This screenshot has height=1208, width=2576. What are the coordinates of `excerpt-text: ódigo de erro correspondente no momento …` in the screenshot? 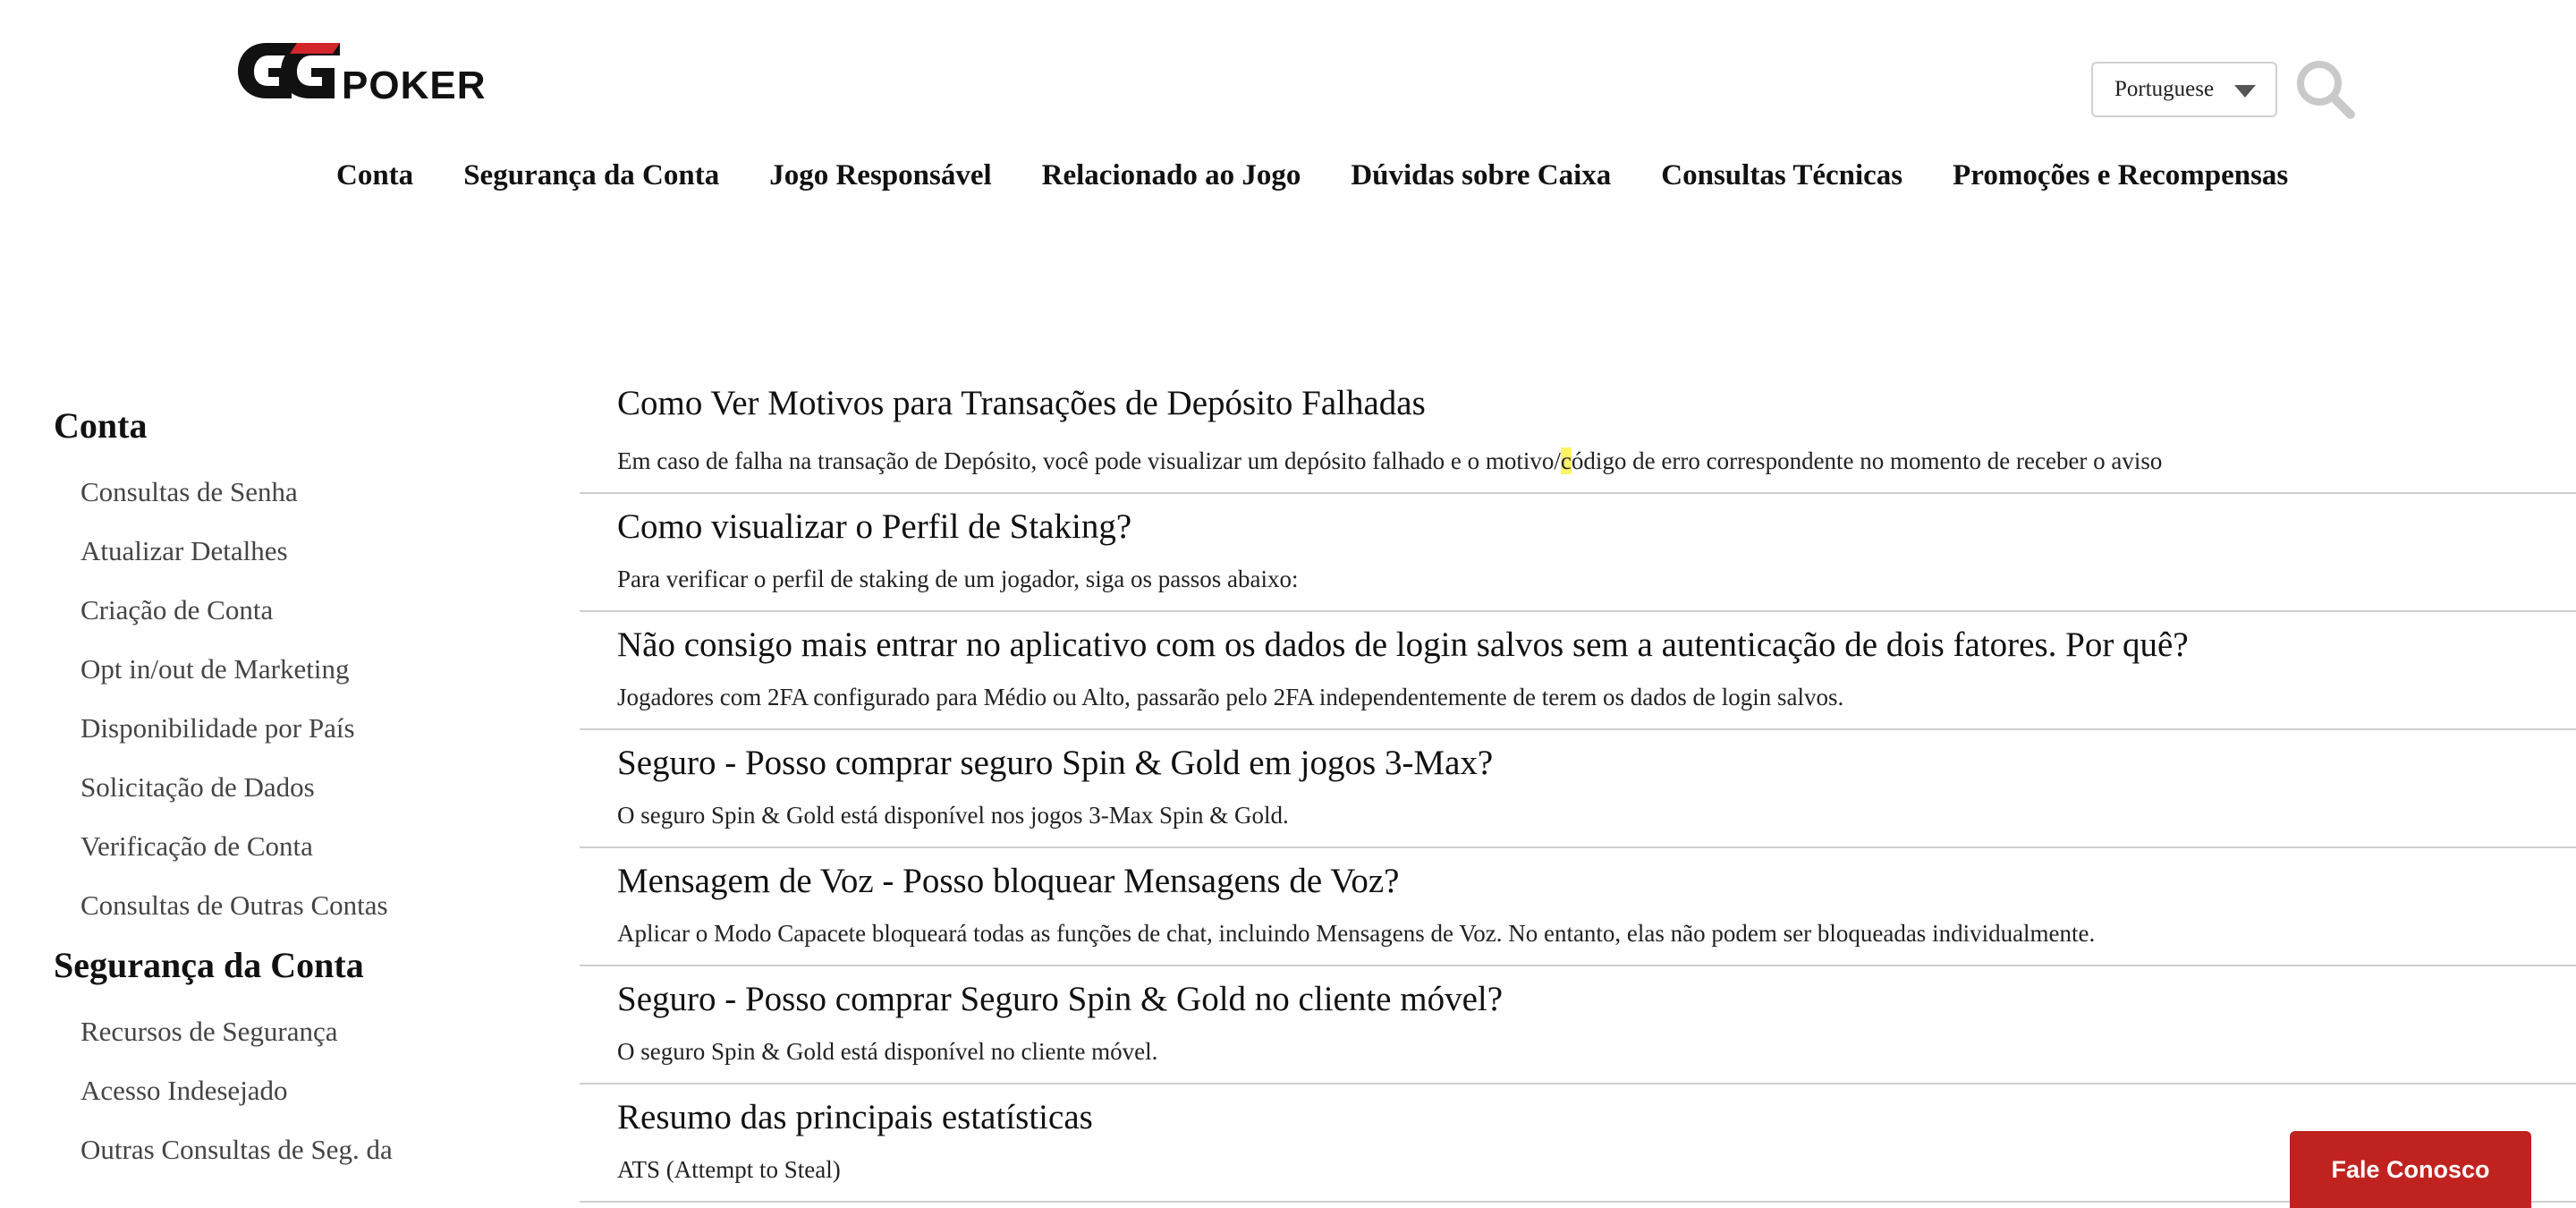 It's located at (1867, 460).